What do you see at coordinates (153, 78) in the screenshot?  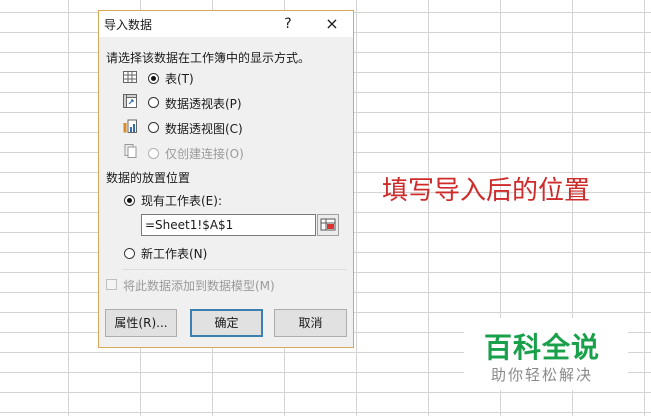 I see `radio-table` at bounding box center [153, 78].